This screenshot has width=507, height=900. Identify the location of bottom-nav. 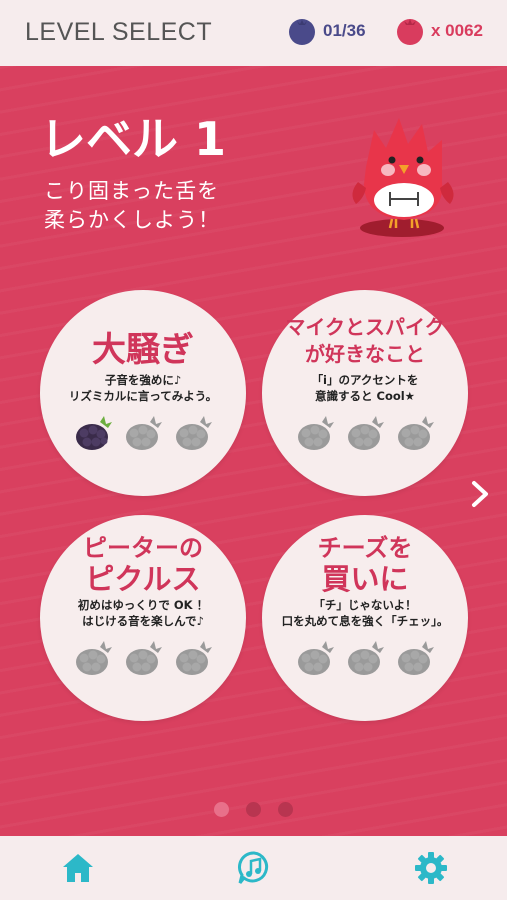
(253, 868).